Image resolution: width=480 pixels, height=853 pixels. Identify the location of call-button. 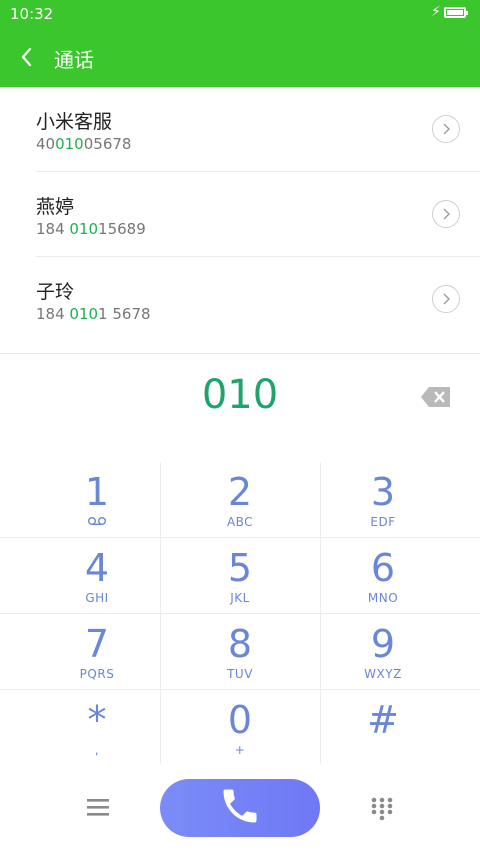
(240, 808).